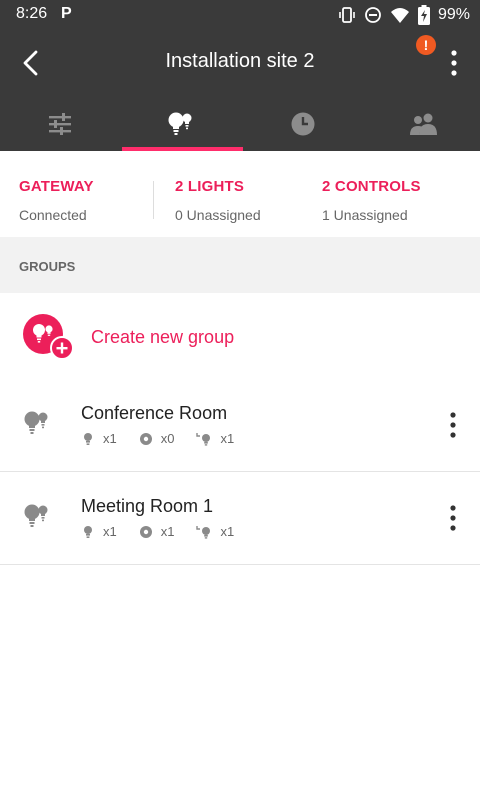 Image resolution: width=480 pixels, height=798 pixels. What do you see at coordinates (53, 215) in the screenshot?
I see `gateway-status: Connected` at bounding box center [53, 215].